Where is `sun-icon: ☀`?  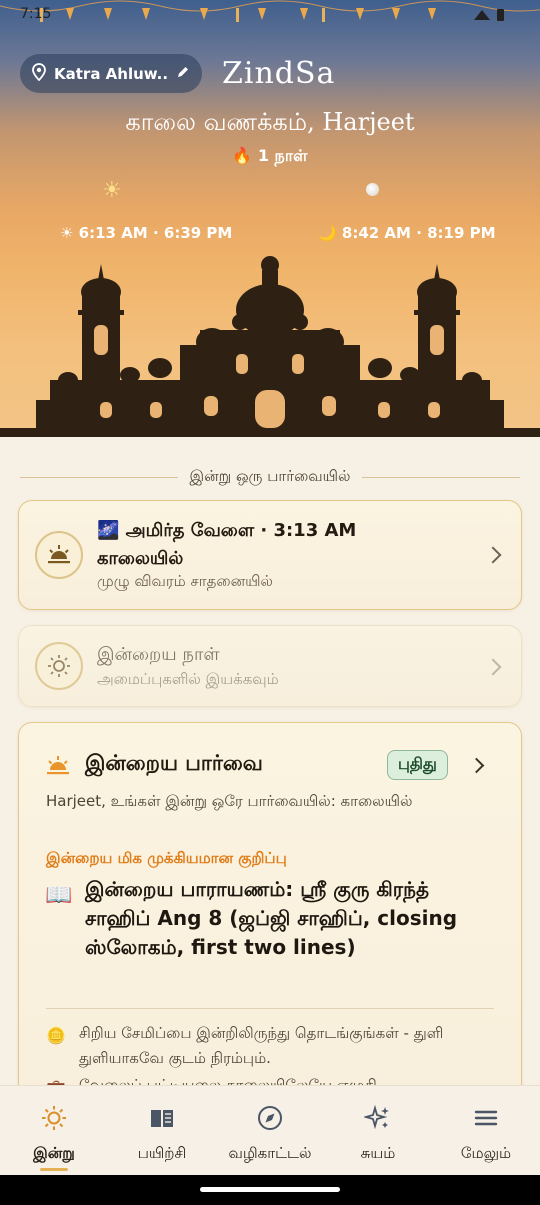 sun-icon: ☀ is located at coordinates (112, 190).